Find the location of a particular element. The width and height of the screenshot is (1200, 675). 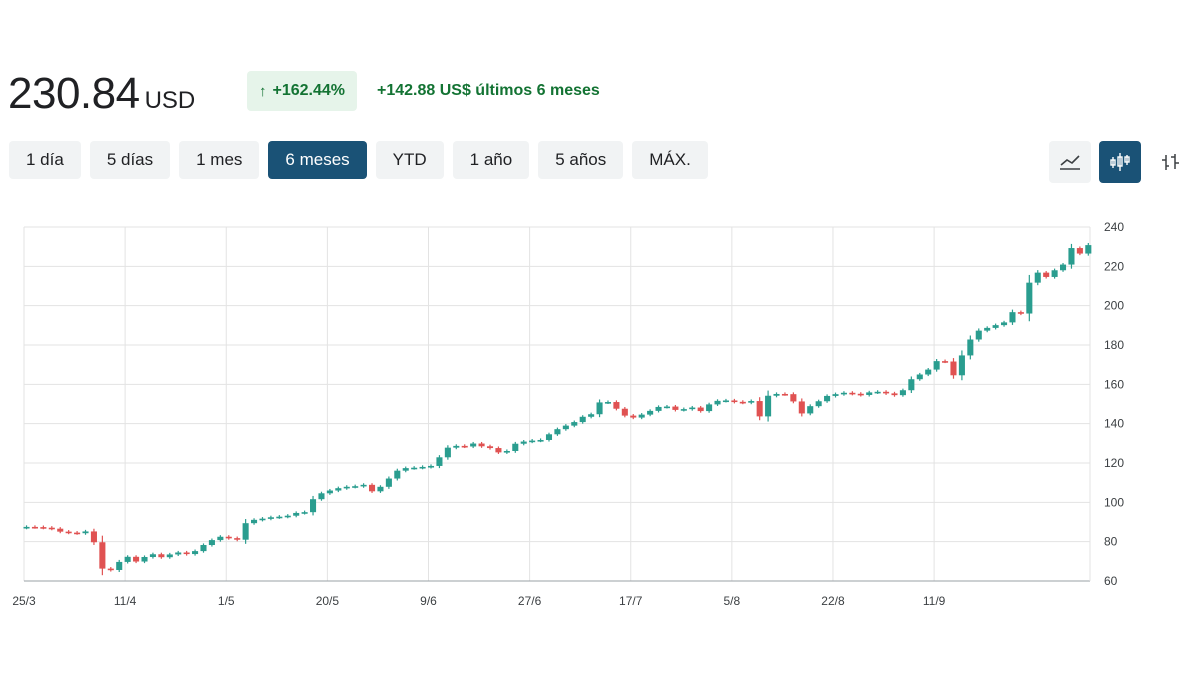

range-button-5-anos: 5 años is located at coordinates (581, 160).